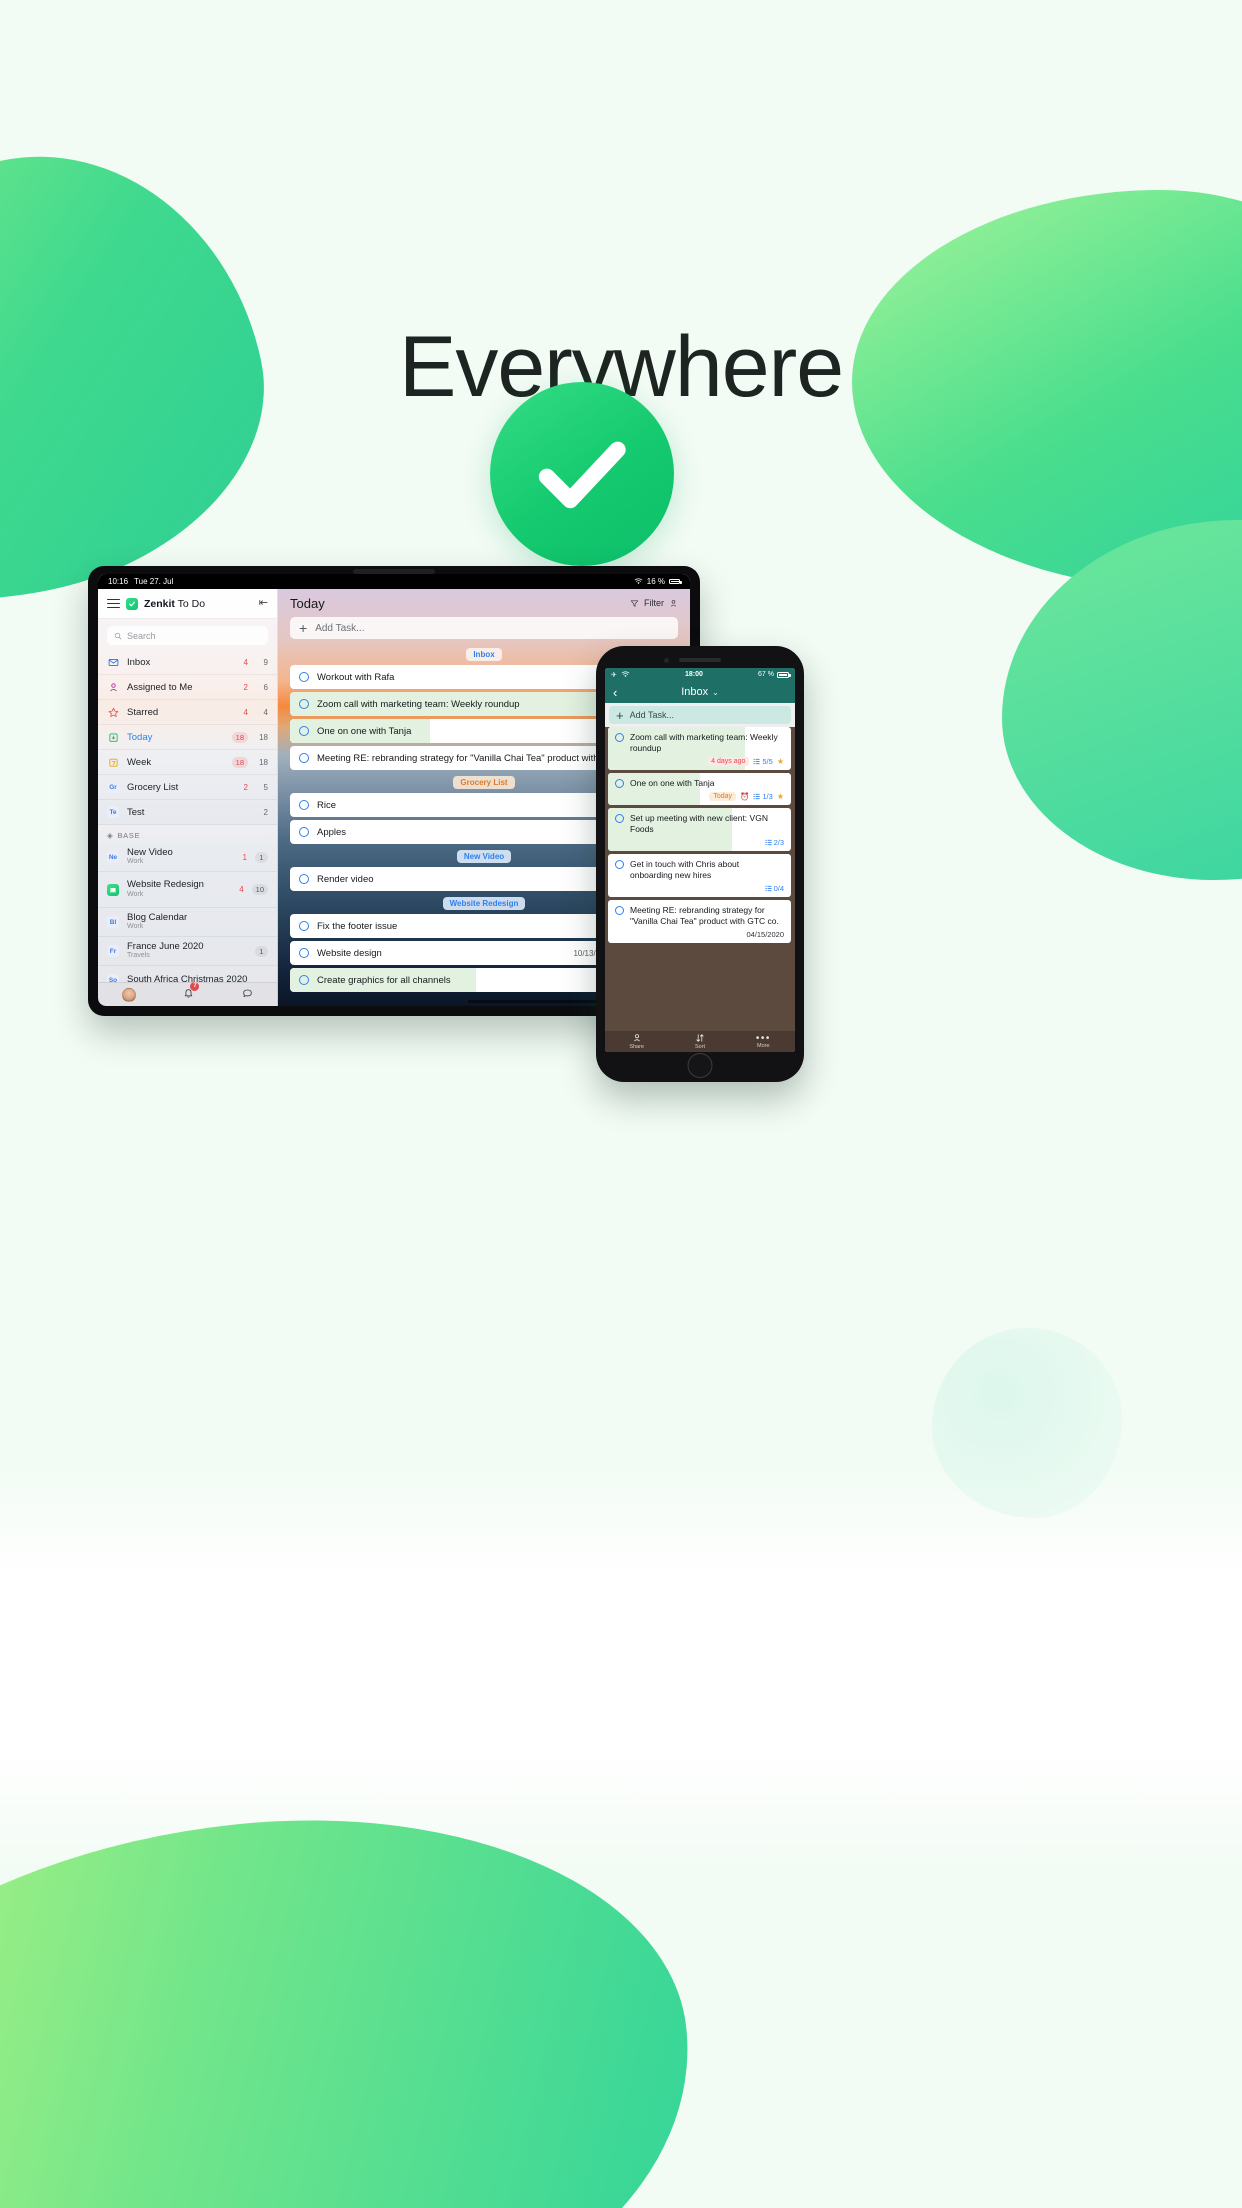 The height and width of the screenshot is (2208, 1242). What do you see at coordinates (700, 660) in the screenshot?
I see `phone-speaker` at bounding box center [700, 660].